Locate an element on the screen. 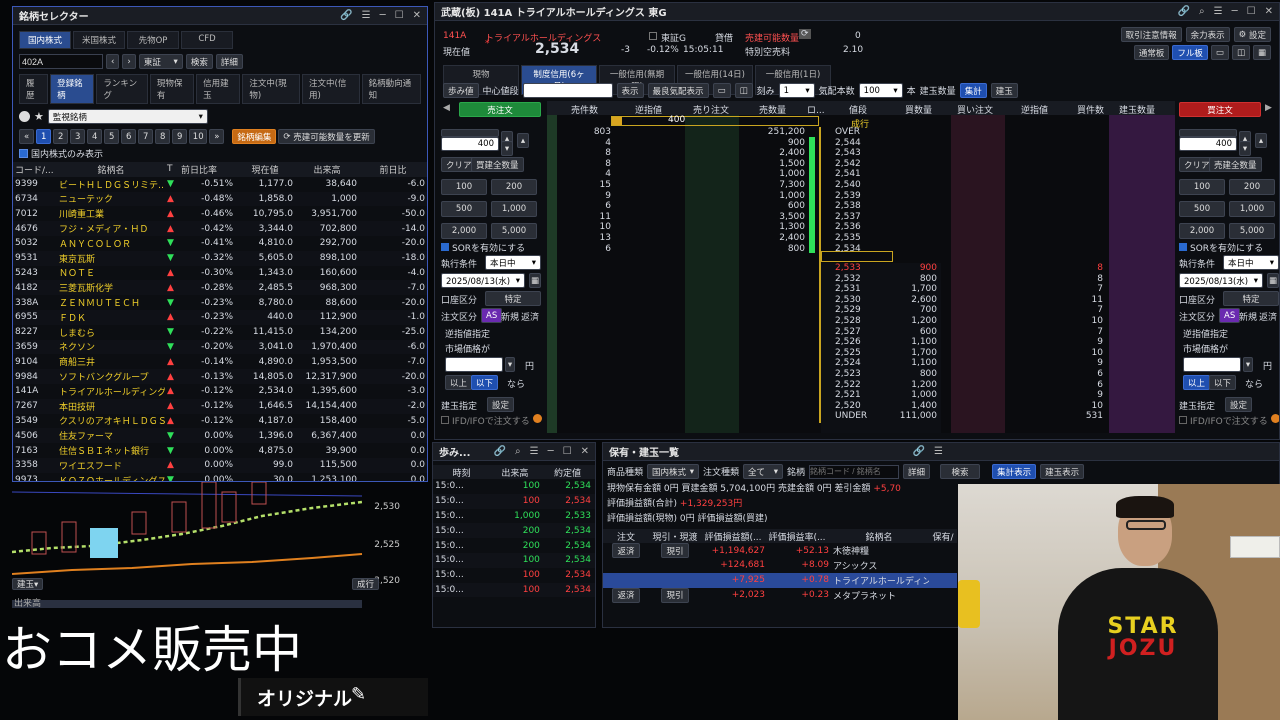 This screenshot has width=1280, height=720. bid-row: 2,529 700 7 is located at coordinates (861, 310).